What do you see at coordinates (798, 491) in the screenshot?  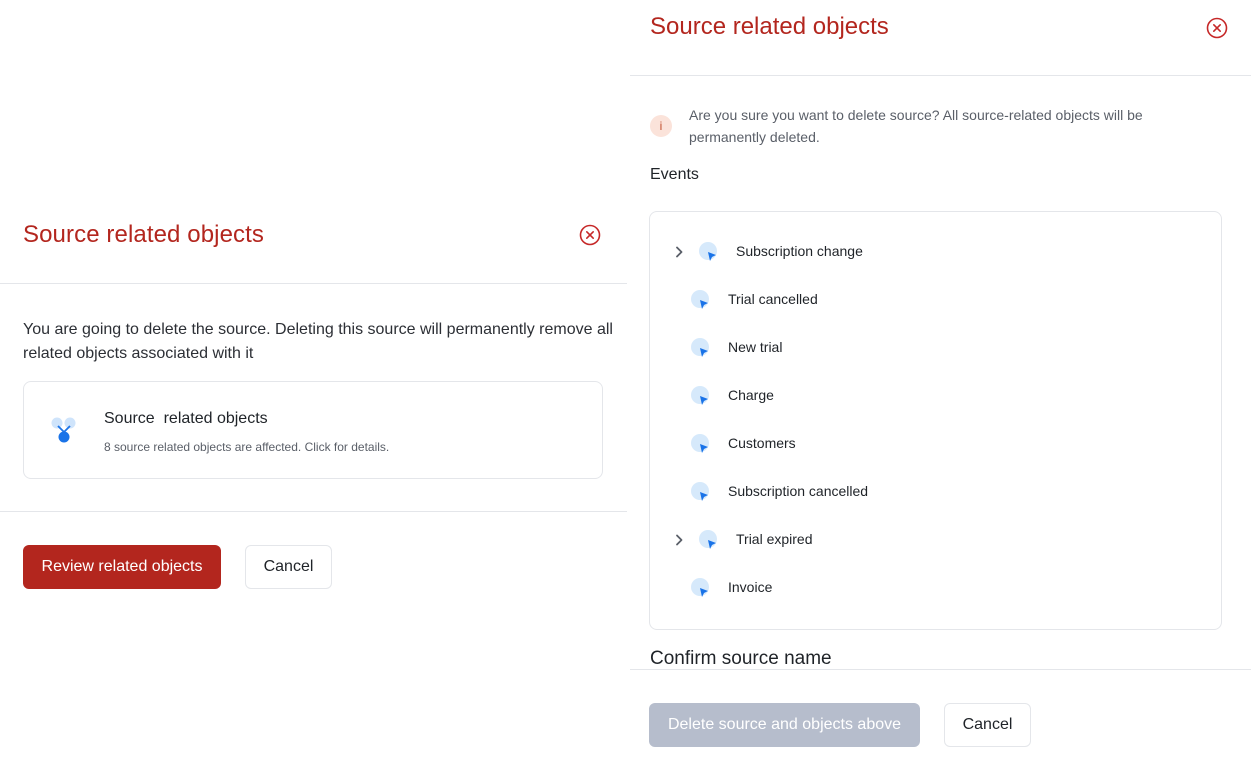 I see `event-label: Subscription cancelled` at bounding box center [798, 491].